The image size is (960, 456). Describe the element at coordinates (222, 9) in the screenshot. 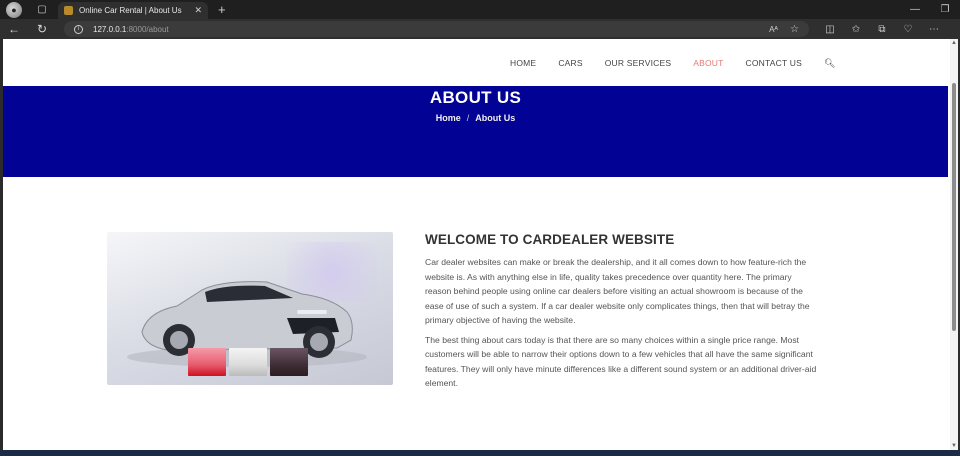

I see `new-tab-icon: +` at that location.